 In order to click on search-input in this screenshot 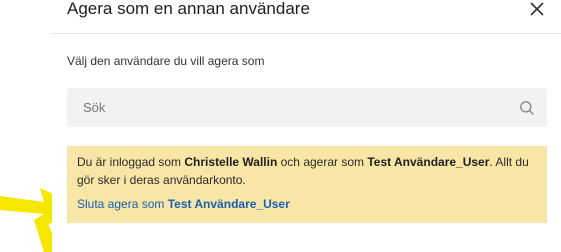, I will do `click(287, 107)`.